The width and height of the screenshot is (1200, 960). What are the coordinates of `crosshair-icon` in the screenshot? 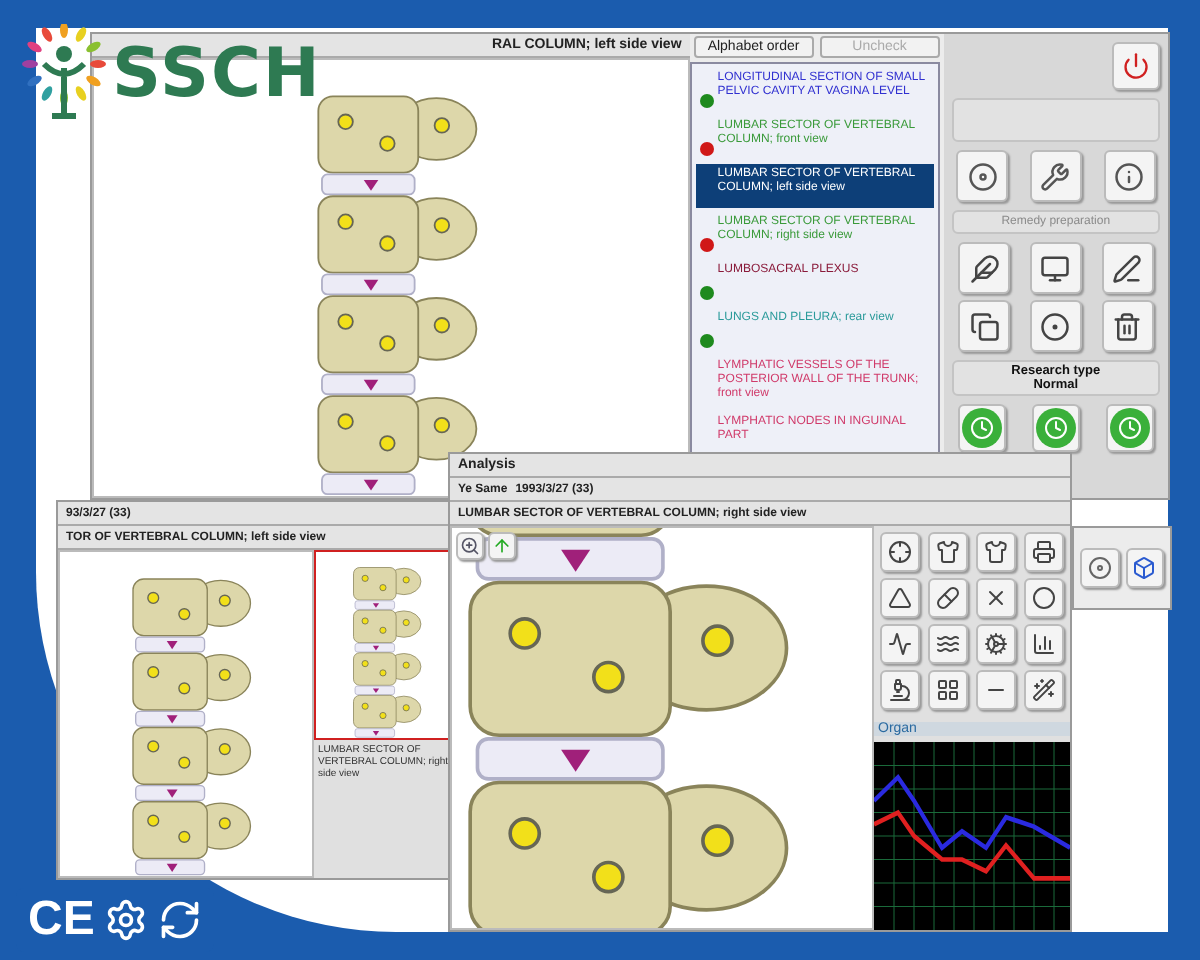 It's located at (900, 552).